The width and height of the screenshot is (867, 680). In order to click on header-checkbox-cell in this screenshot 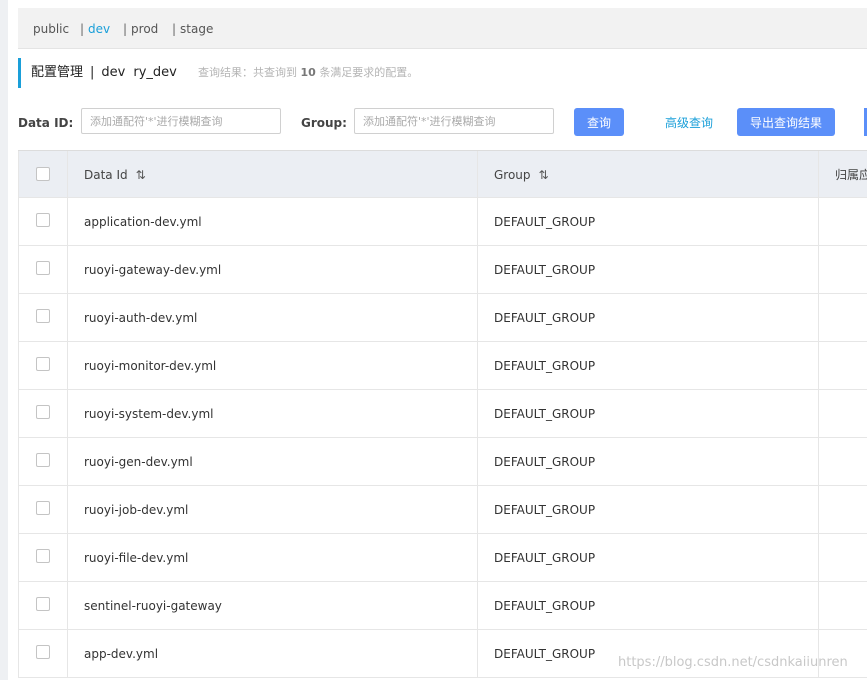, I will do `click(43, 174)`.